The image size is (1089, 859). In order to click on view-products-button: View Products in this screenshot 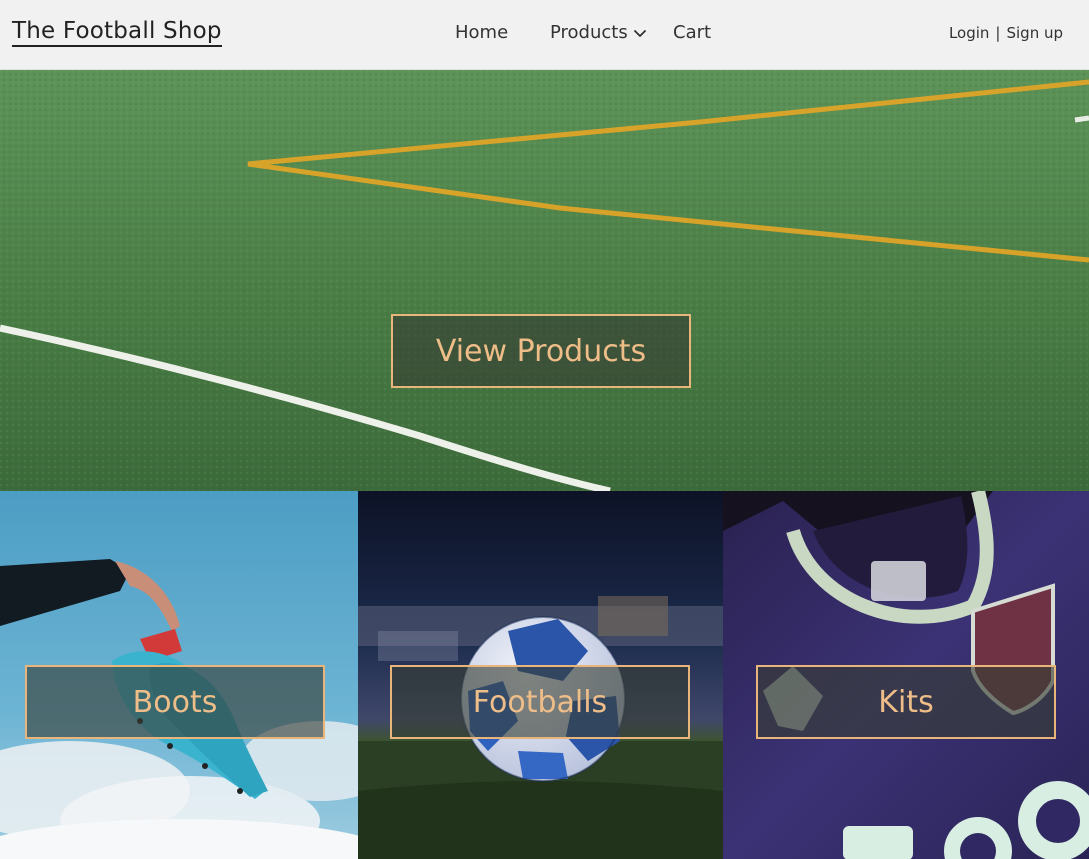, I will do `click(541, 351)`.